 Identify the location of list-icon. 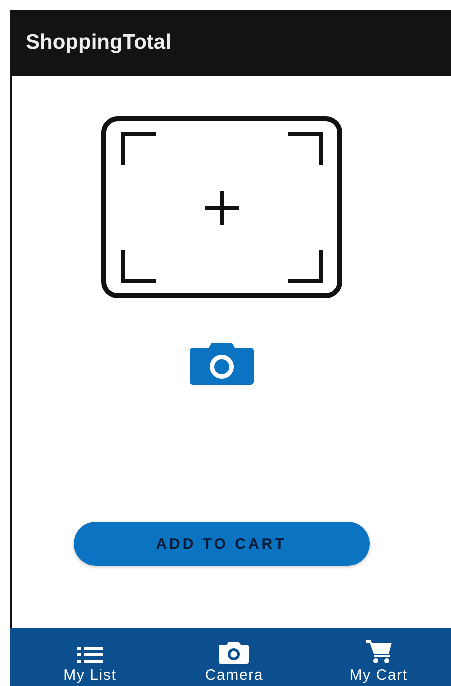
(90, 655).